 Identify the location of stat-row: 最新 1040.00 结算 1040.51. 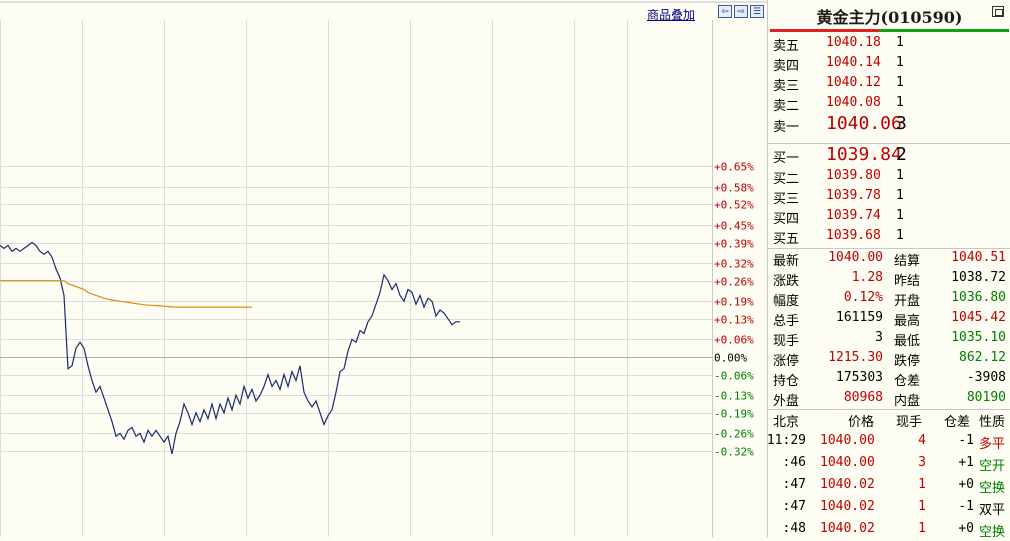
(889, 260).